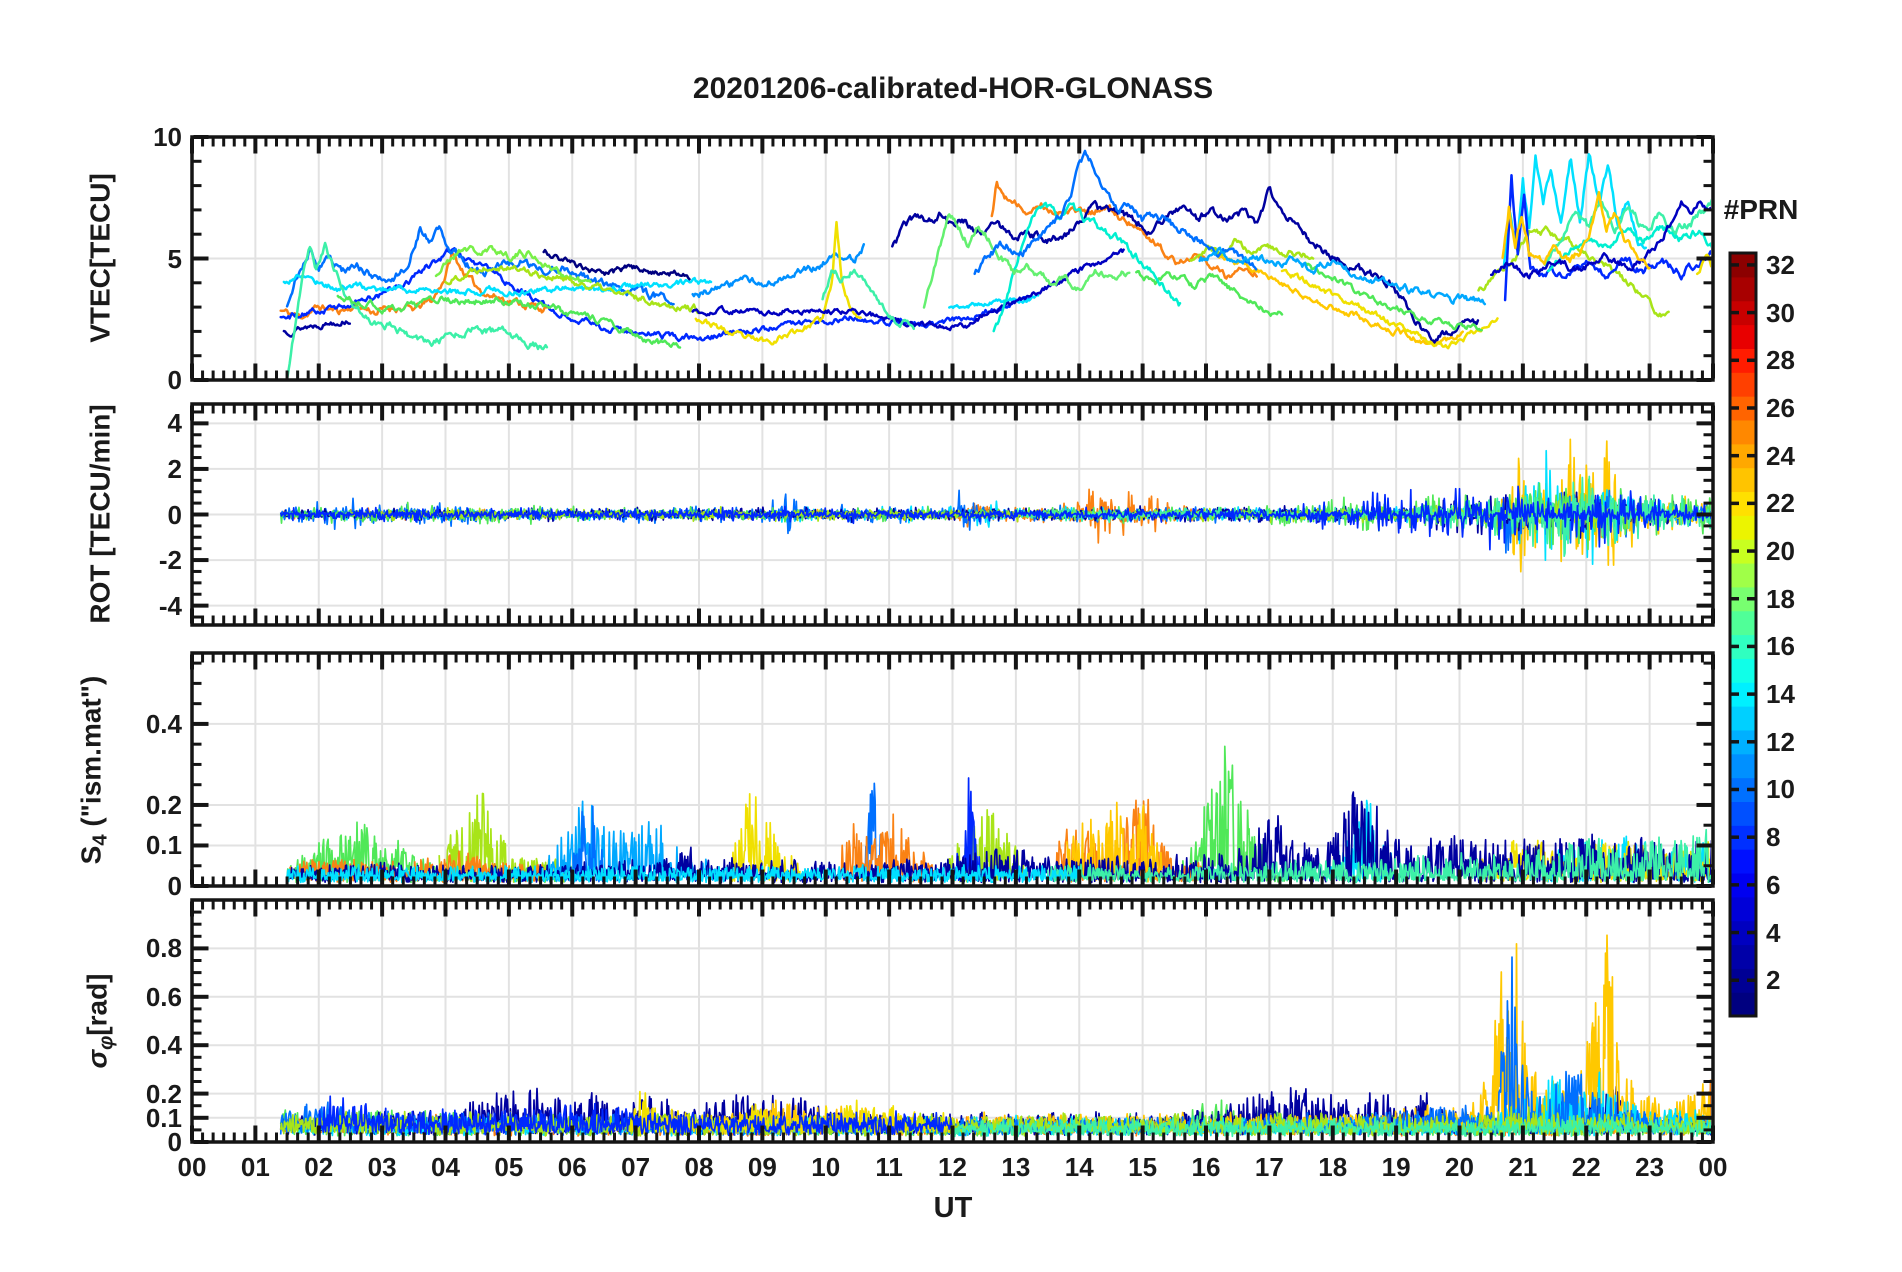 The image size is (1902, 1272). Describe the element at coordinates (163, 996) in the screenshot. I see `y-tick-label: 0.6` at that location.